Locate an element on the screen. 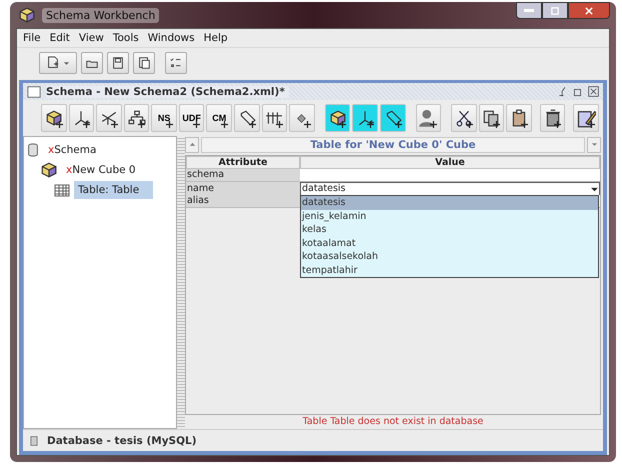 This screenshot has width=622, height=468. close-button is located at coordinates (589, 10).